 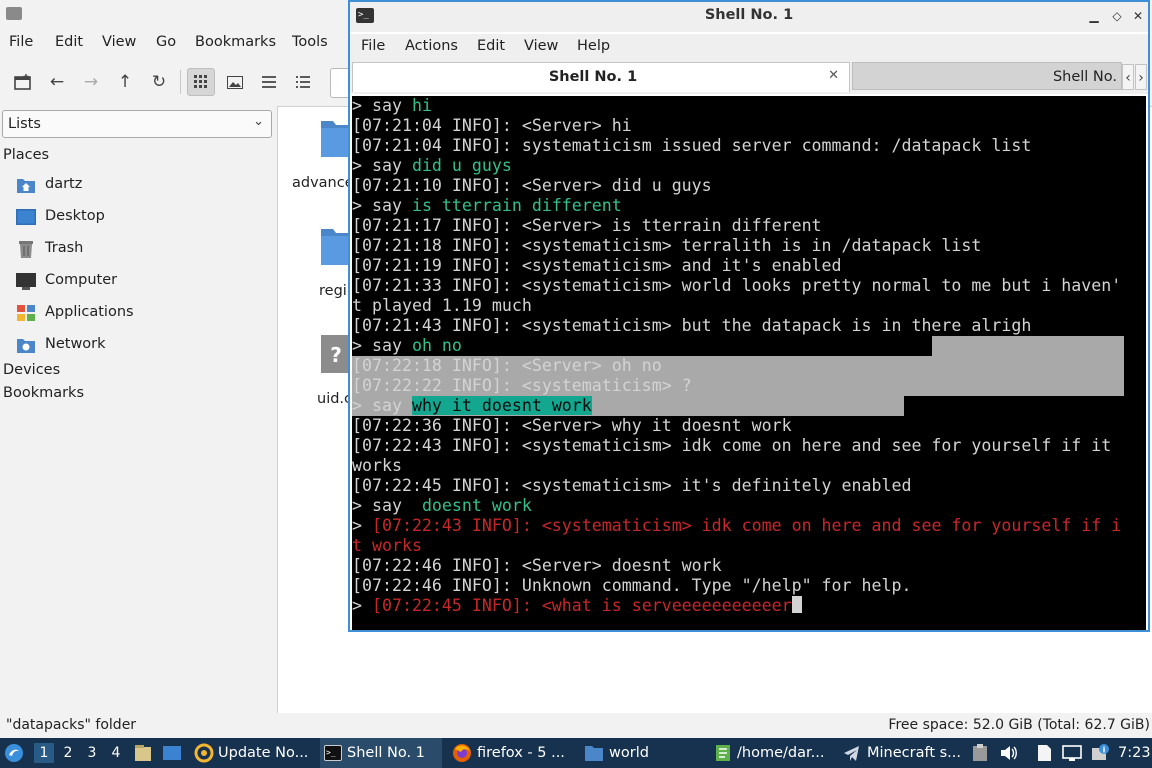 What do you see at coordinates (57, 82) in the screenshot?
I see `back-button: ←` at bounding box center [57, 82].